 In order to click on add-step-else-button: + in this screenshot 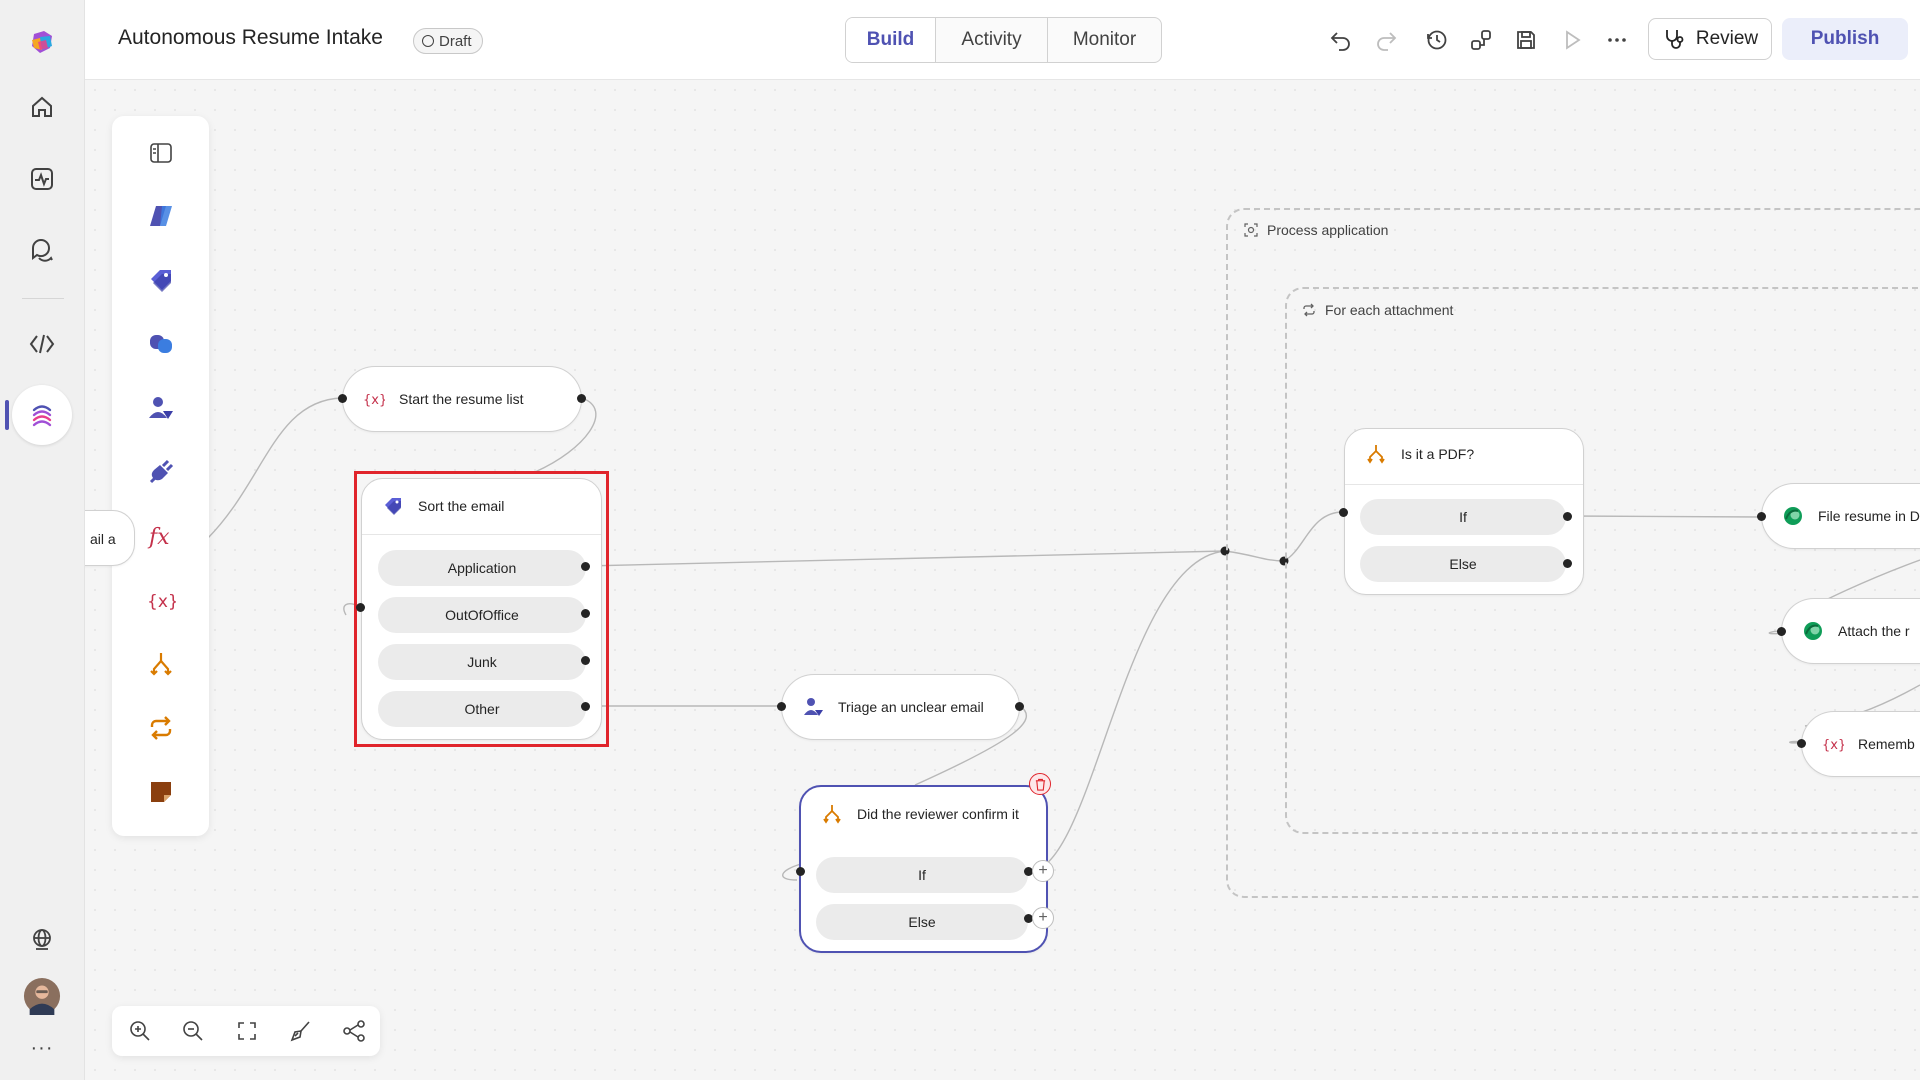, I will do `click(1043, 918)`.